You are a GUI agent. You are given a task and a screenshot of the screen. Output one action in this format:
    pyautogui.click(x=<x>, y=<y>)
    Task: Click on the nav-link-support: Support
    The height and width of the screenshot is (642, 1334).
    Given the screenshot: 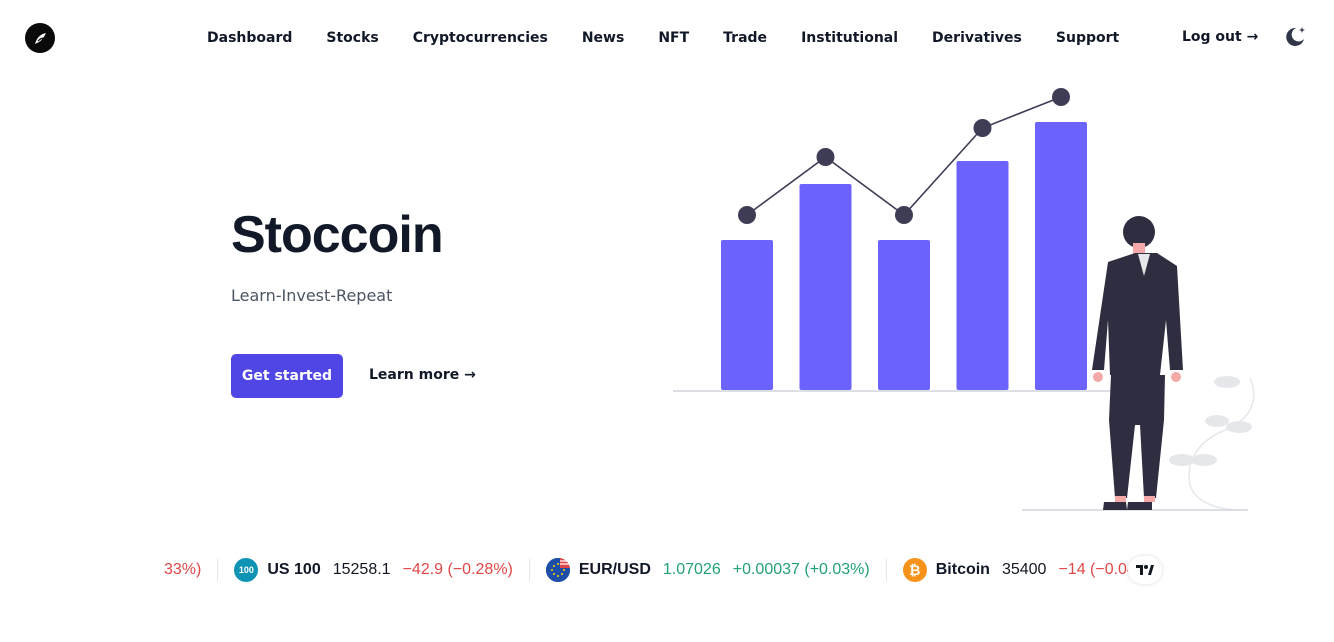 What is the action you would take?
    pyautogui.click(x=1087, y=38)
    